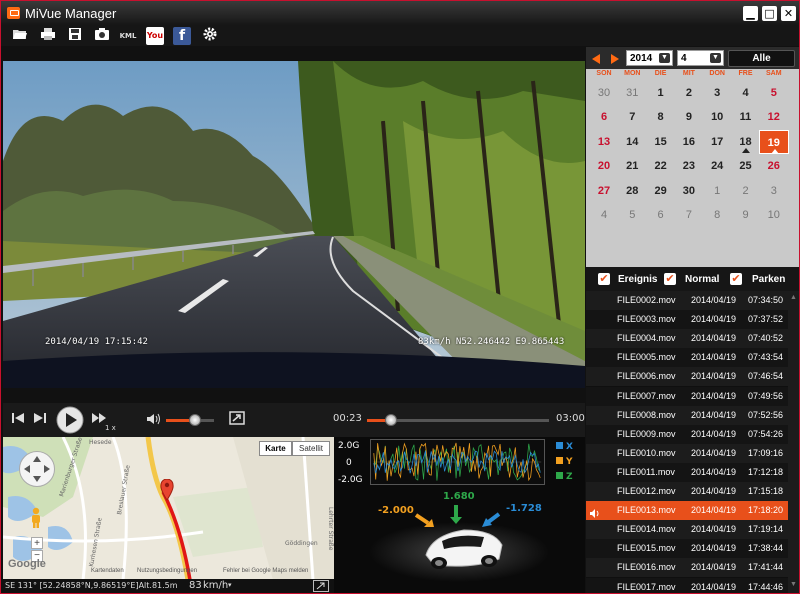  What do you see at coordinates (390, 420) in the screenshot?
I see `seek-bar-knob` at bounding box center [390, 420].